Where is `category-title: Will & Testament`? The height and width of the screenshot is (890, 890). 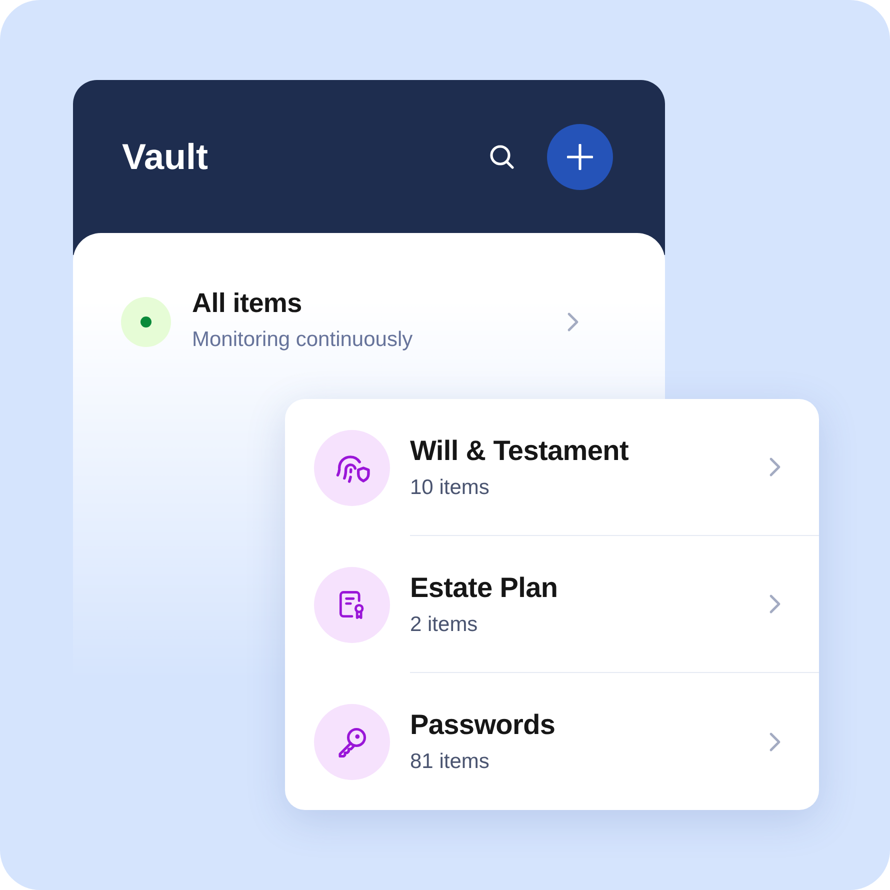 category-title: Will & Testament is located at coordinates (589, 451).